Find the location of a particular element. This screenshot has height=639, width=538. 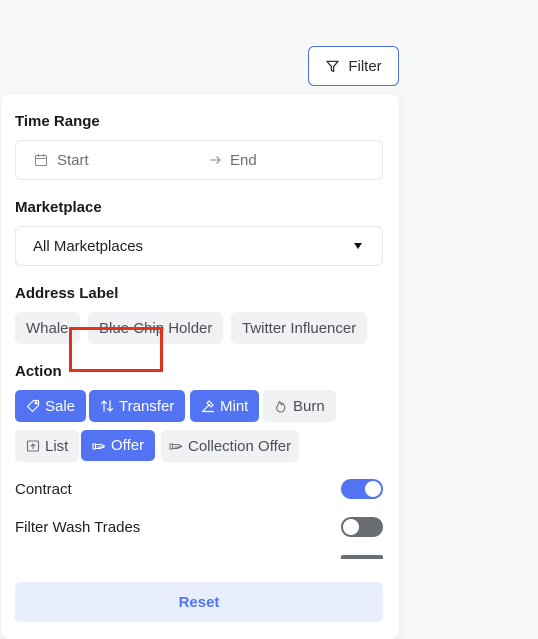

marketplace-selected-value: All Marketplaces is located at coordinates (88, 246).